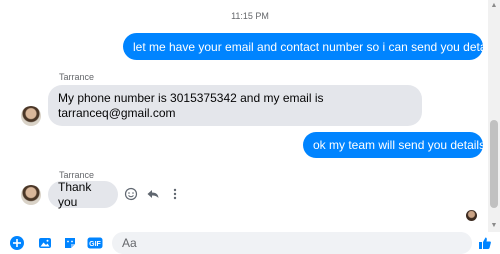 This screenshot has height=254, width=500. What do you see at coordinates (250, 16) in the screenshot?
I see `message-timestamp: 11:15 PM` at bounding box center [250, 16].